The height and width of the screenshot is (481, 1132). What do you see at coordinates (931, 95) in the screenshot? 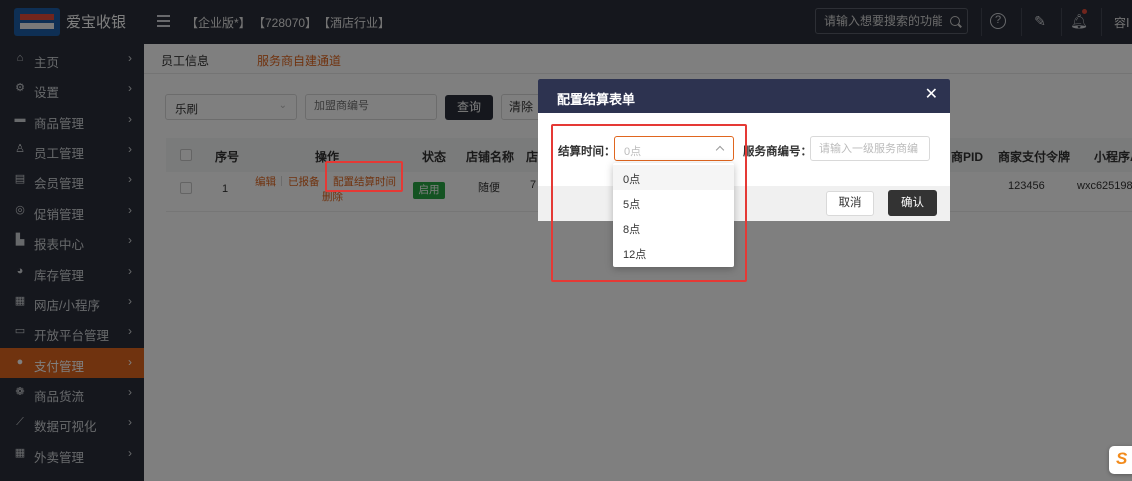
I see `close-icon: ✕` at bounding box center [931, 95].